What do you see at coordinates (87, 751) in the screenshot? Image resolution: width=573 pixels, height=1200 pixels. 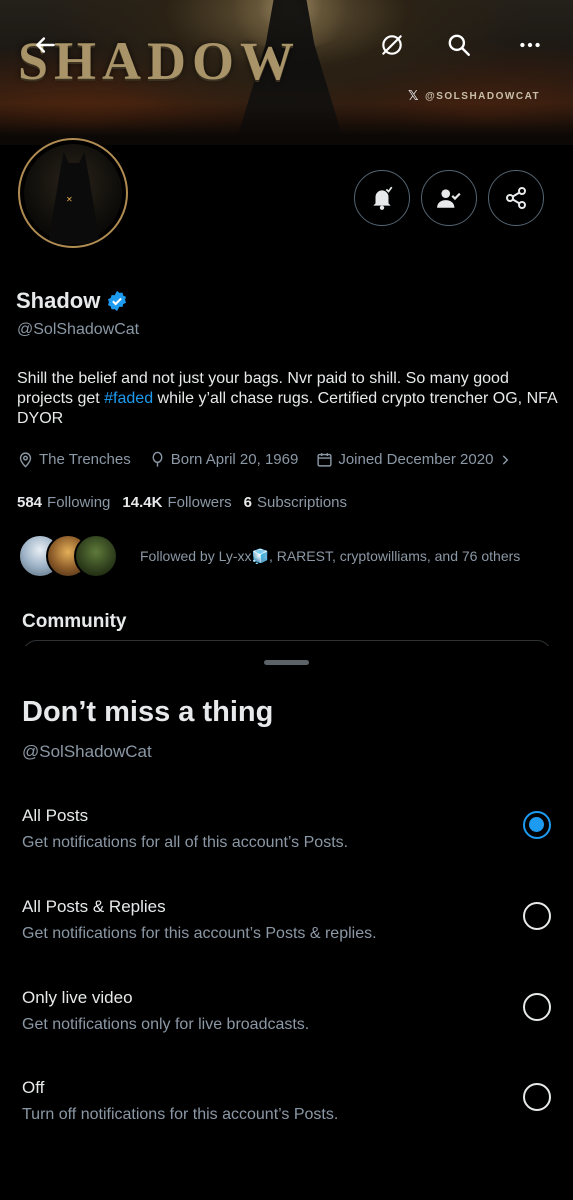 I see `sheet-handle: @SolShadowCat` at bounding box center [87, 751].